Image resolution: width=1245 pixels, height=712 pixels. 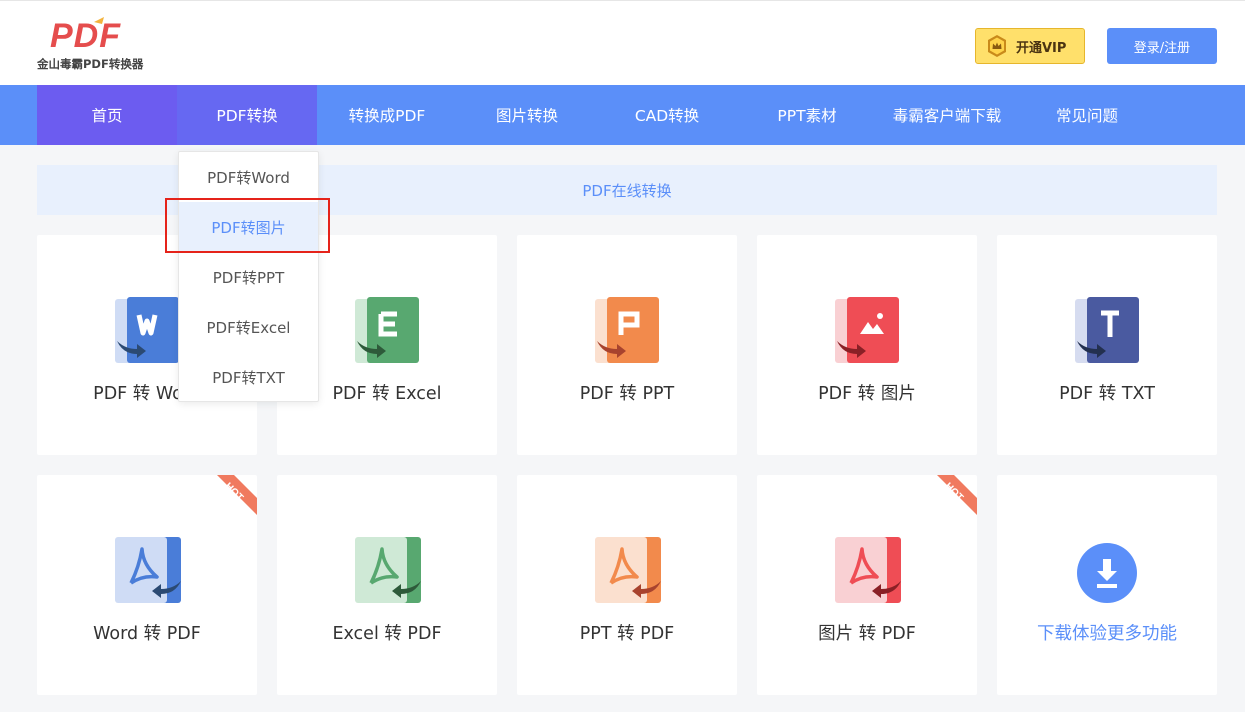 I want to click on card-label: Word 转 PDF, so click(x=147, y=634).